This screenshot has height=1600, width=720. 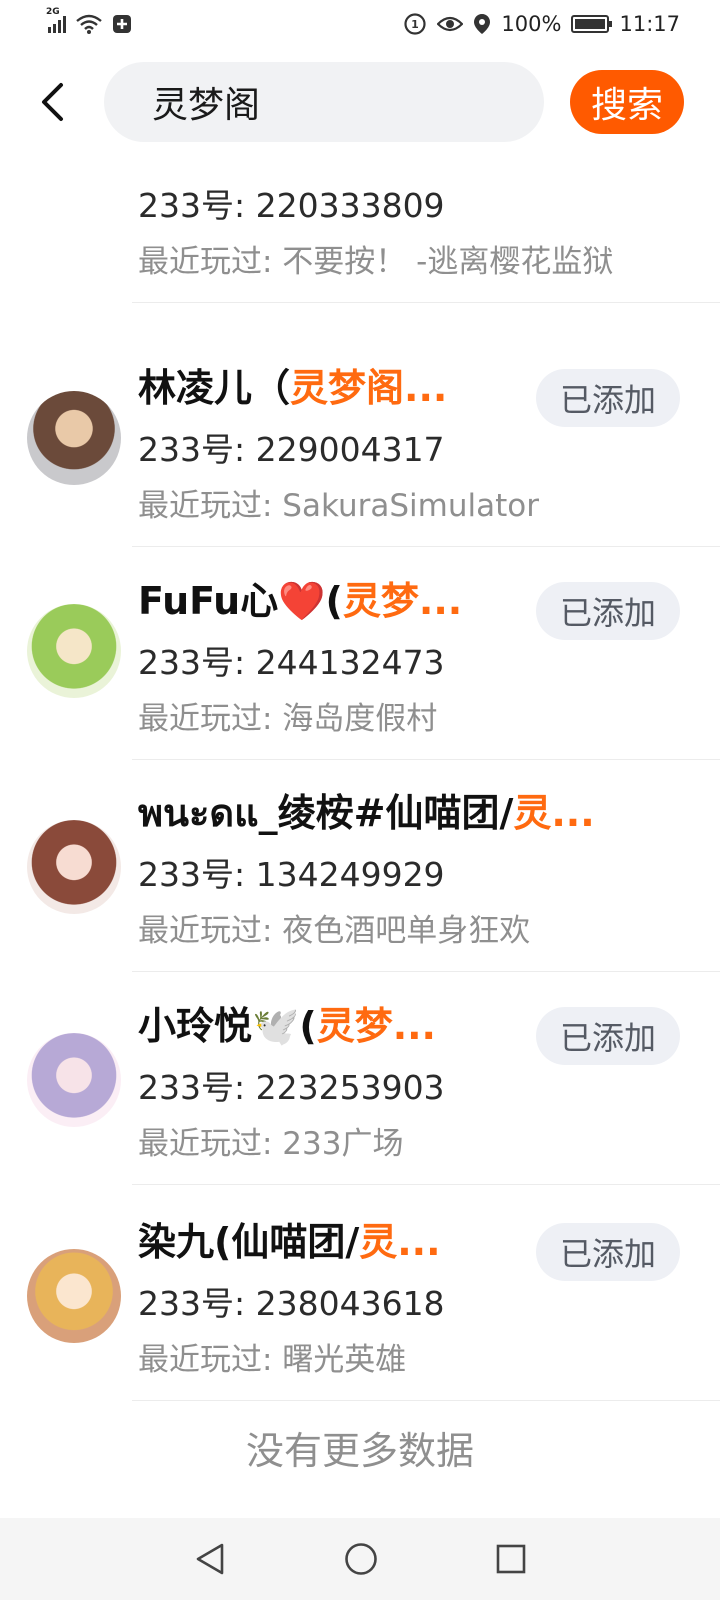 I want to click on status-bar: 2G 1 100% 11:17, so click(x=360, y=24).